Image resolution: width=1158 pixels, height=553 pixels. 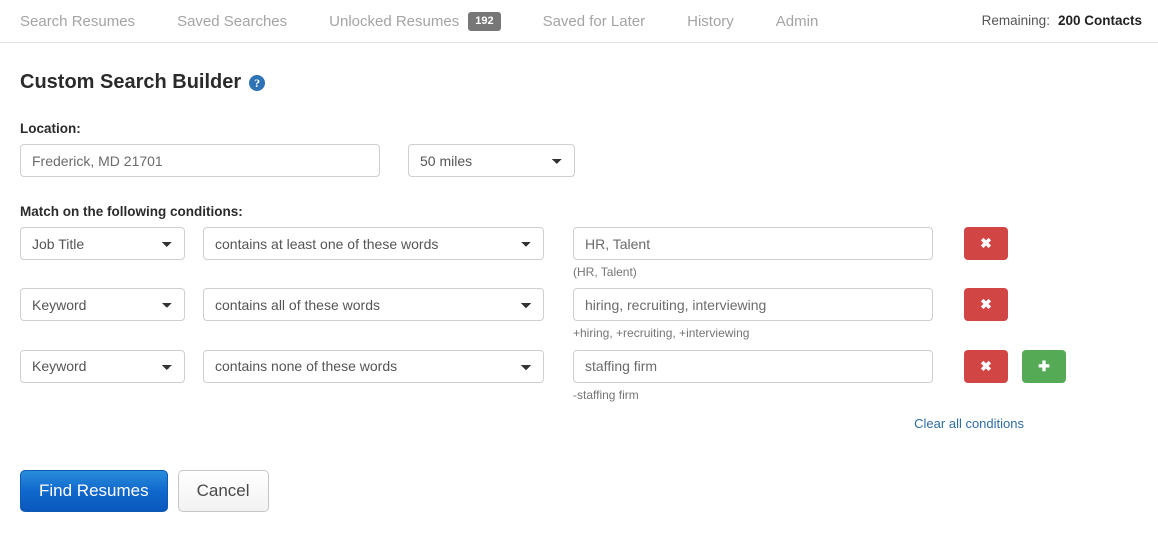 I want to click on condition-operator-select: contains none of these words, so click(x=373, y=366).